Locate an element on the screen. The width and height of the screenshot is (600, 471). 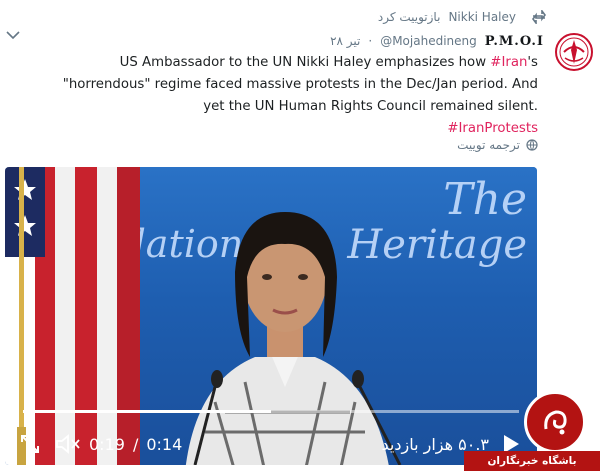
tweet-handle: @Mojahedineng is located at coordinates (428, 41).